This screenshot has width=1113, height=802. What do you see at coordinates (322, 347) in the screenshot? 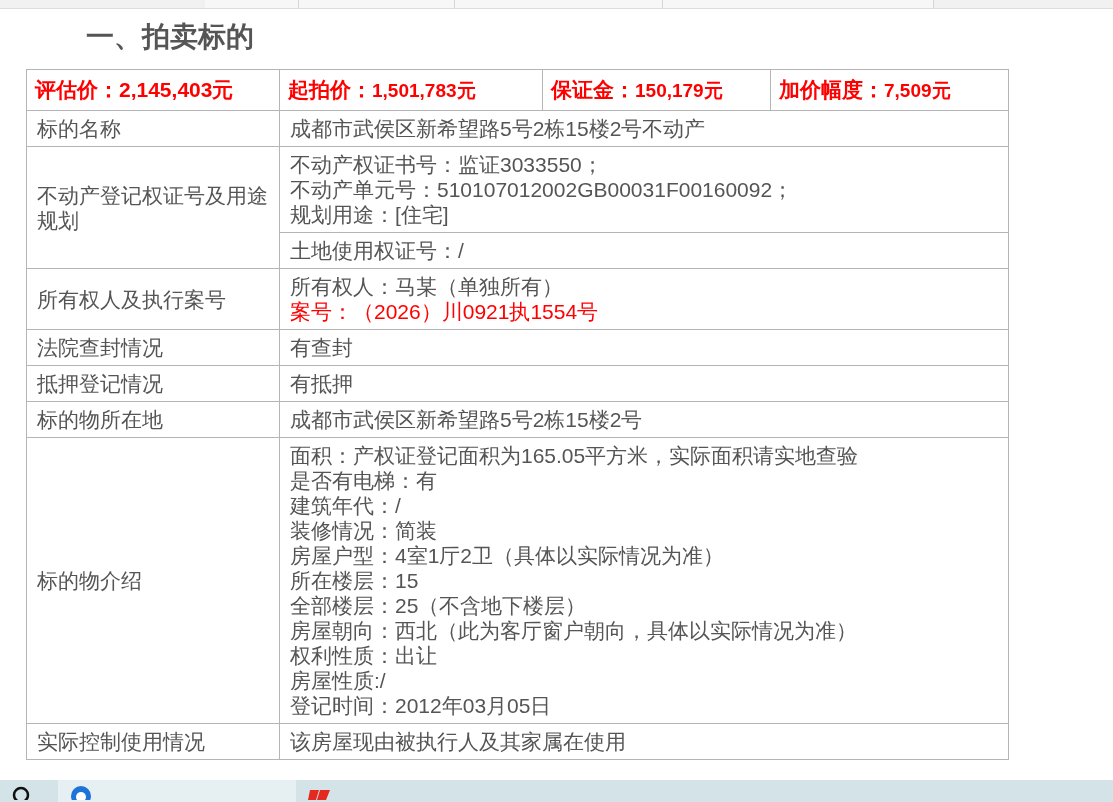
I see `cell-text: 有查封` at bounding box center [322, 347].